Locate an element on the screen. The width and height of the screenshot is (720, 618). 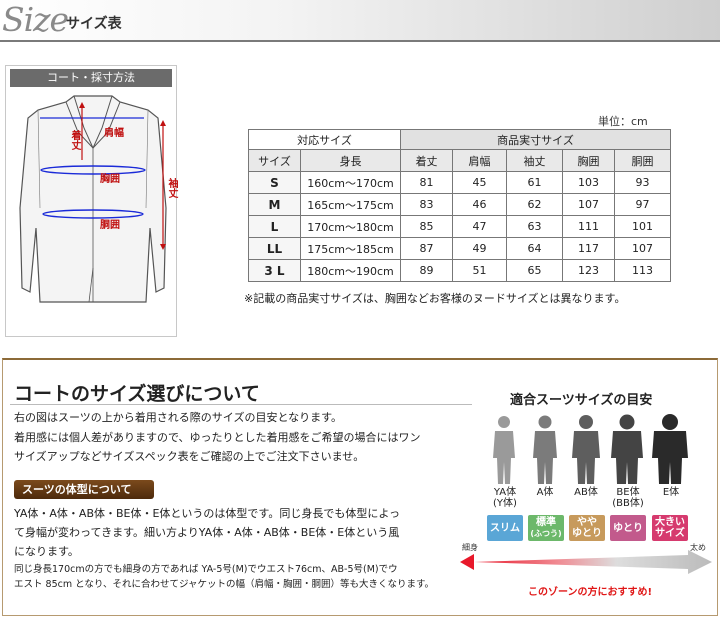
figure-type: BE体 is located at coordinates (628, 492).